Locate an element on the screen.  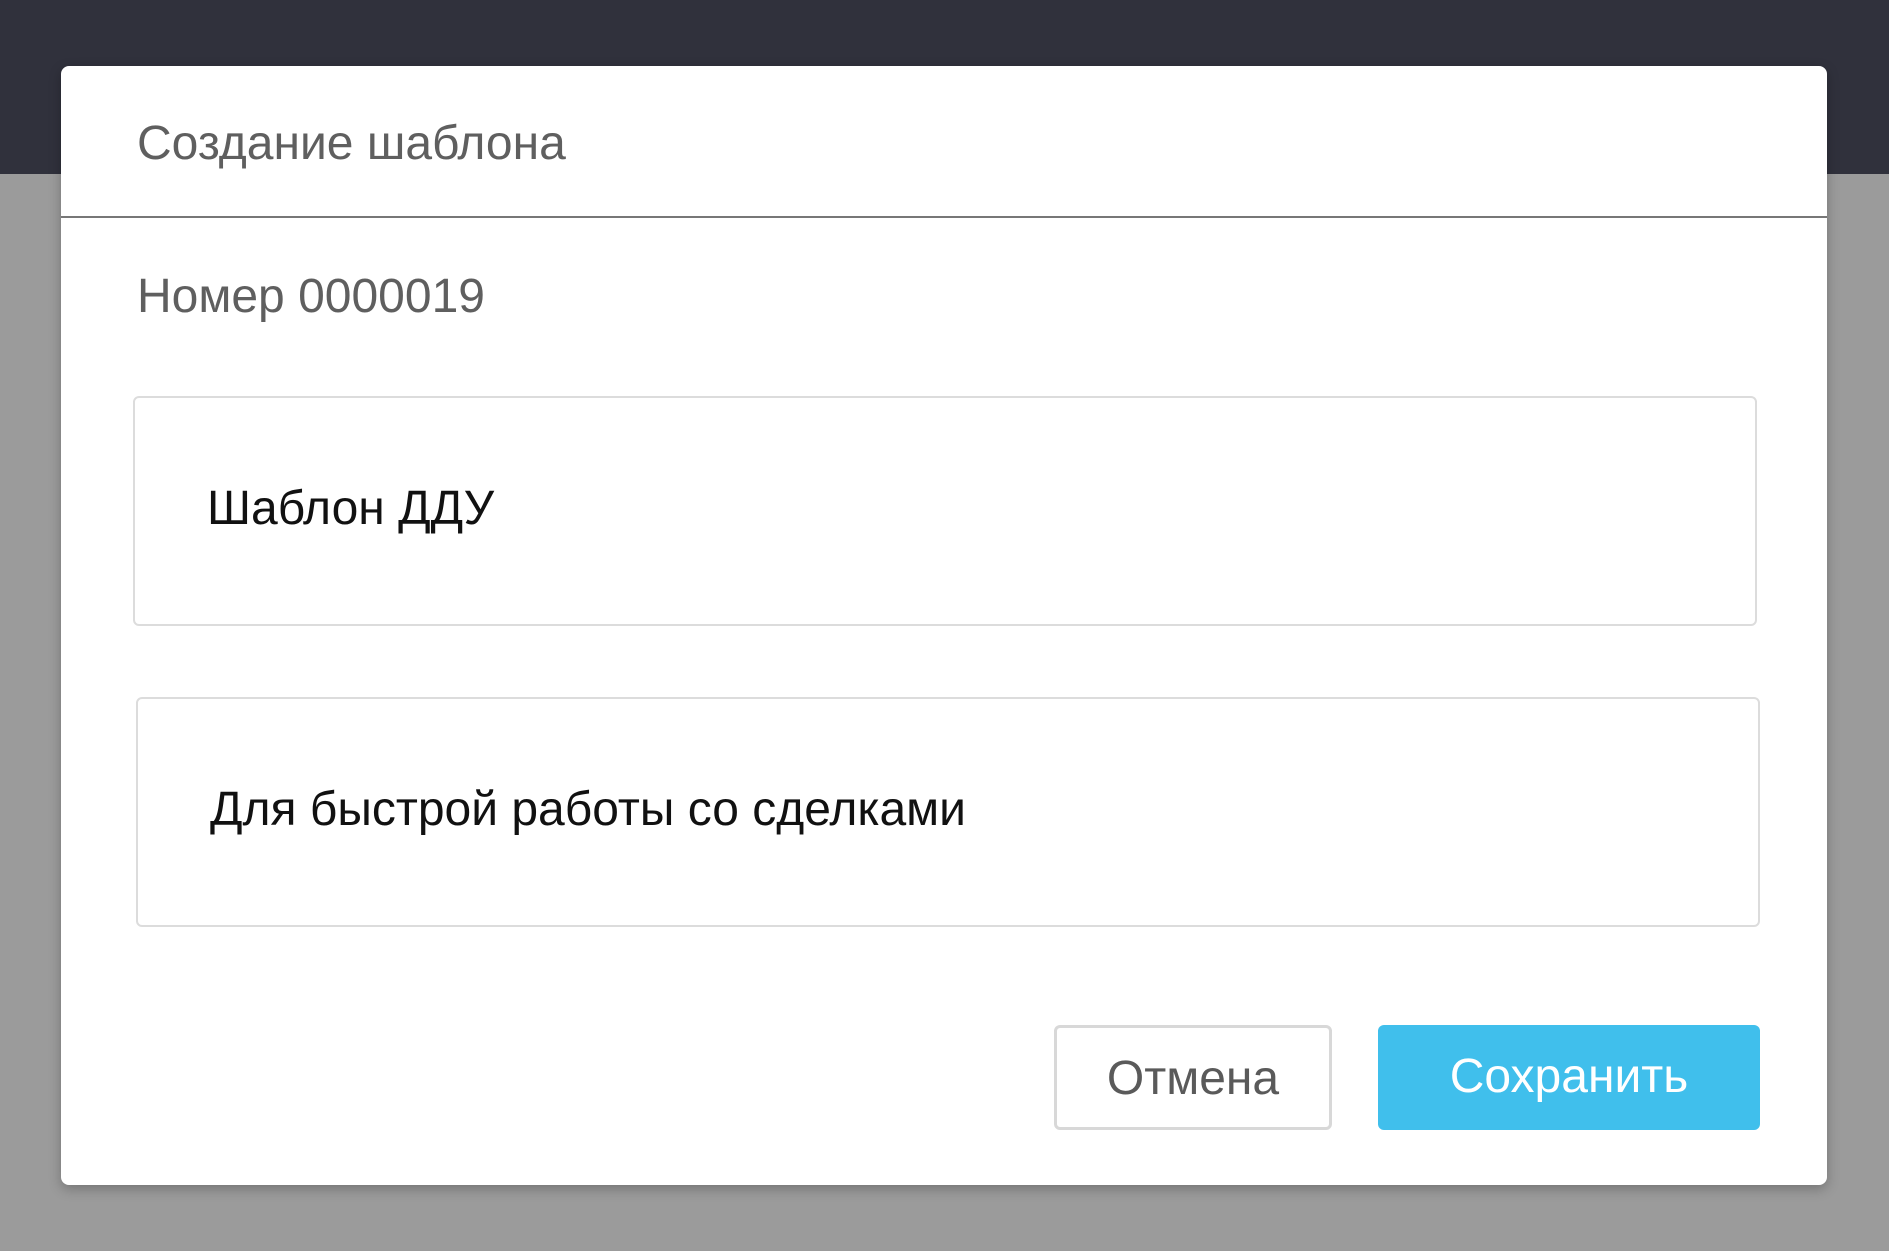
template-name-value: Шаблон ДДУ is located at coordinates (351, 508).